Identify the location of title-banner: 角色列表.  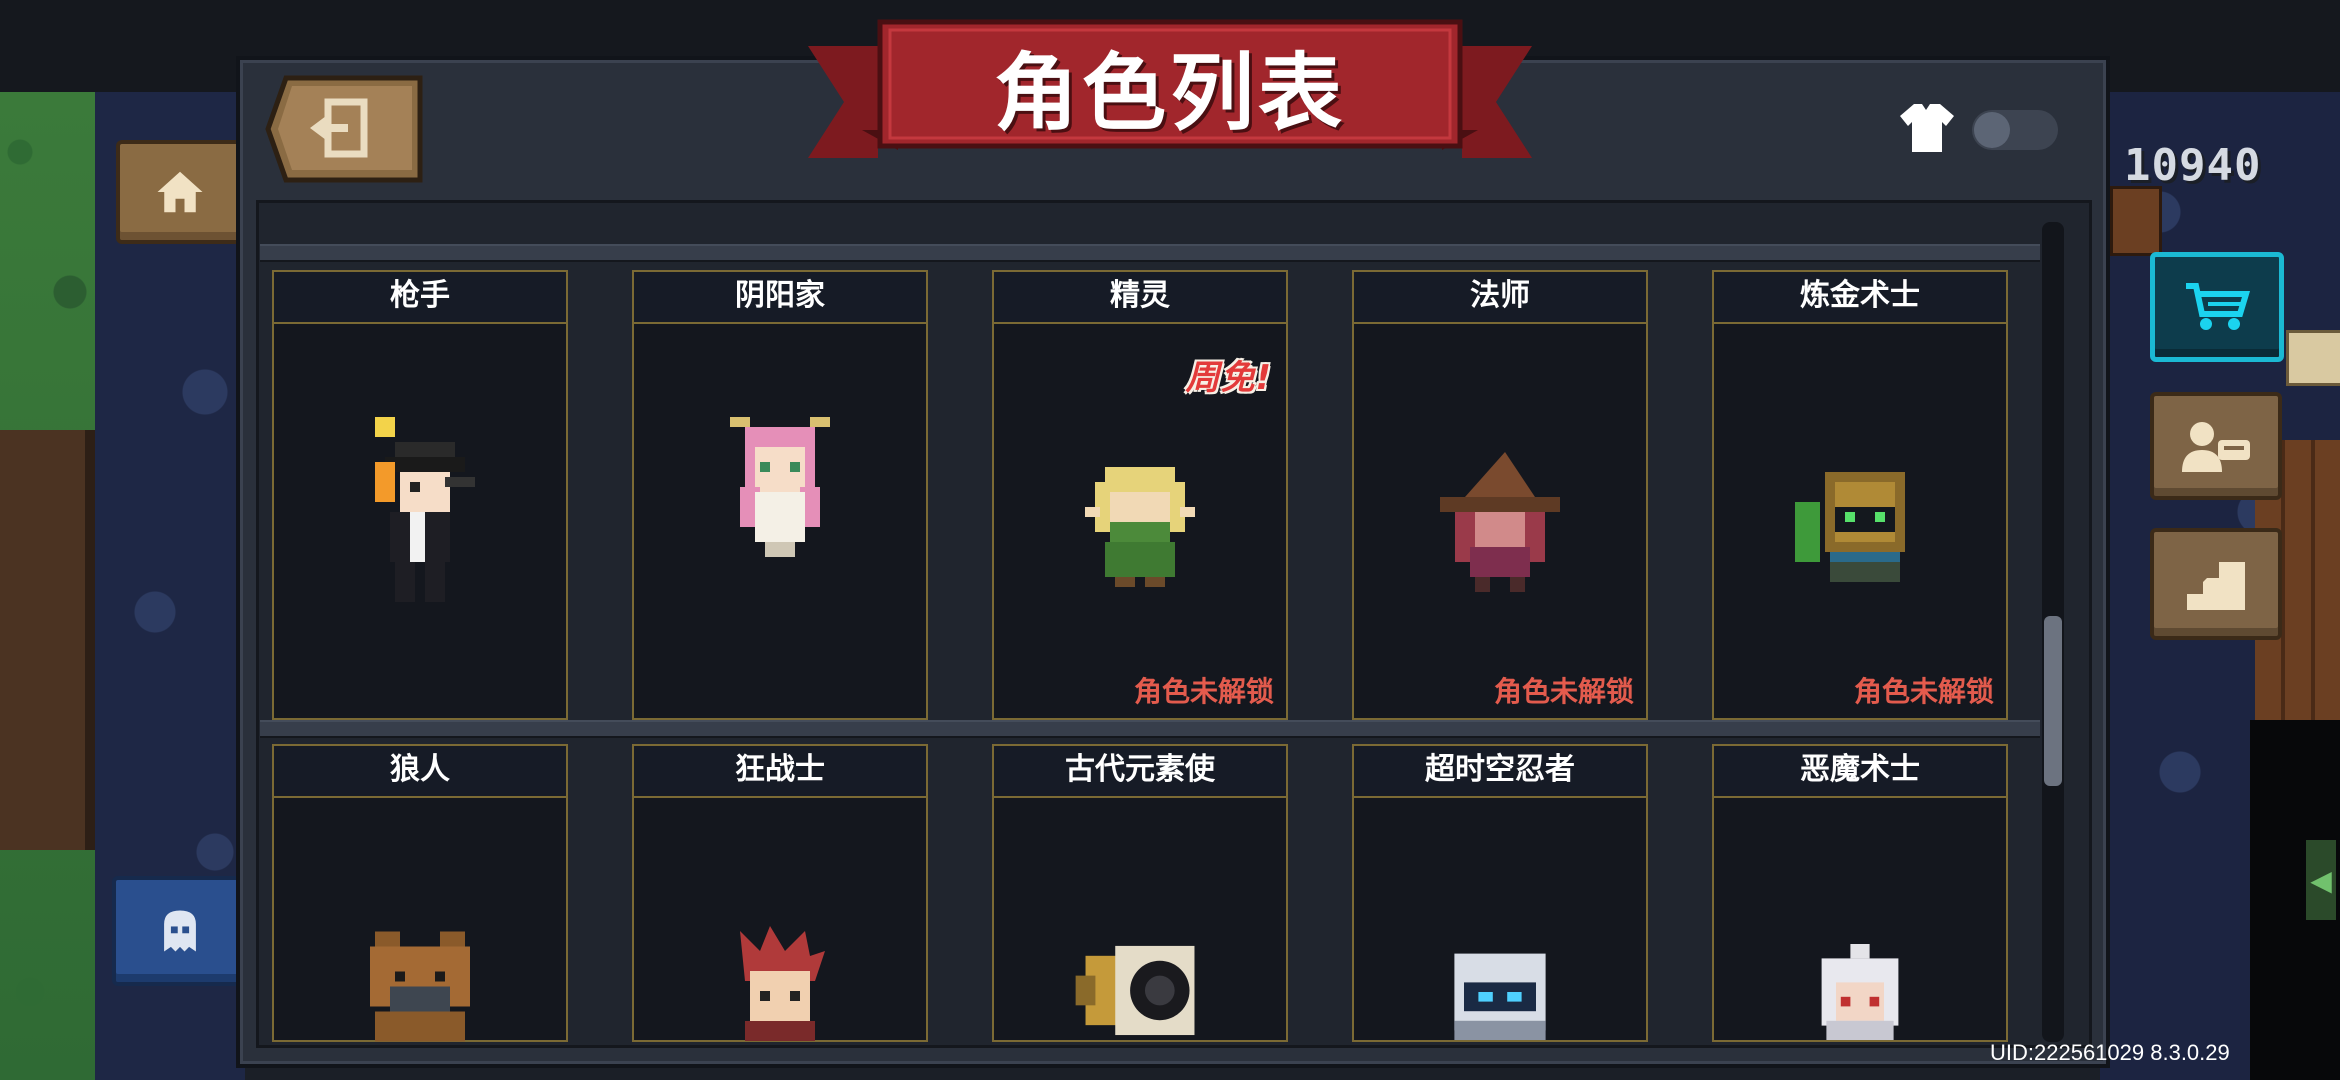
(1170, 98).